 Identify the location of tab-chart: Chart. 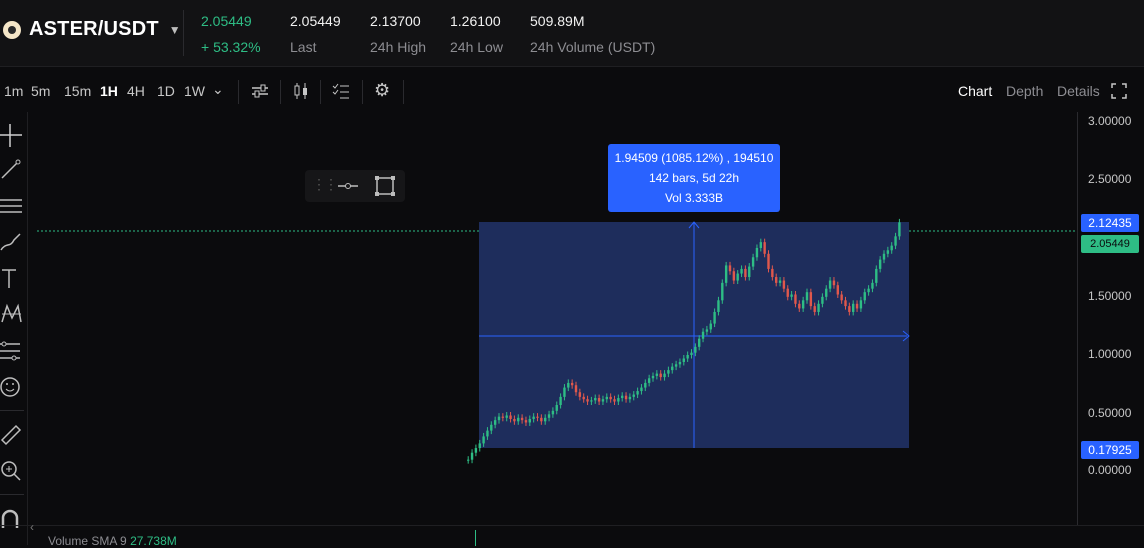
(975, 91).